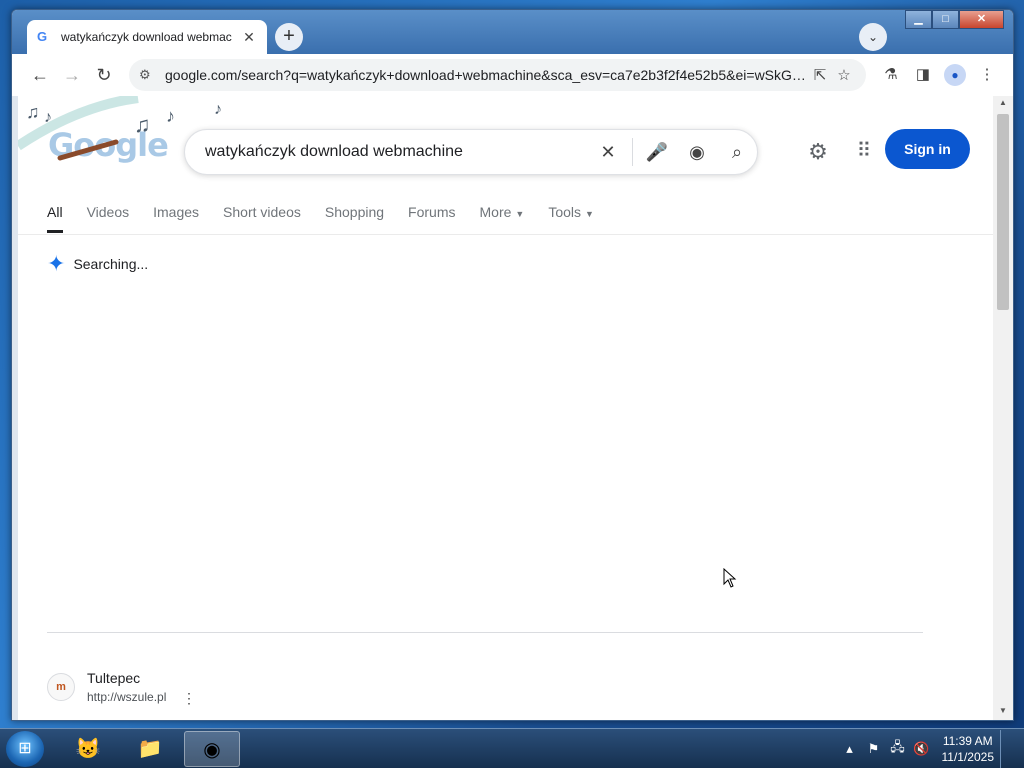 The height and width of the screenshot is (768, 1024). Describe the element at coordinates (632, 152) in the screenshot. I see `search-divider` at that location.